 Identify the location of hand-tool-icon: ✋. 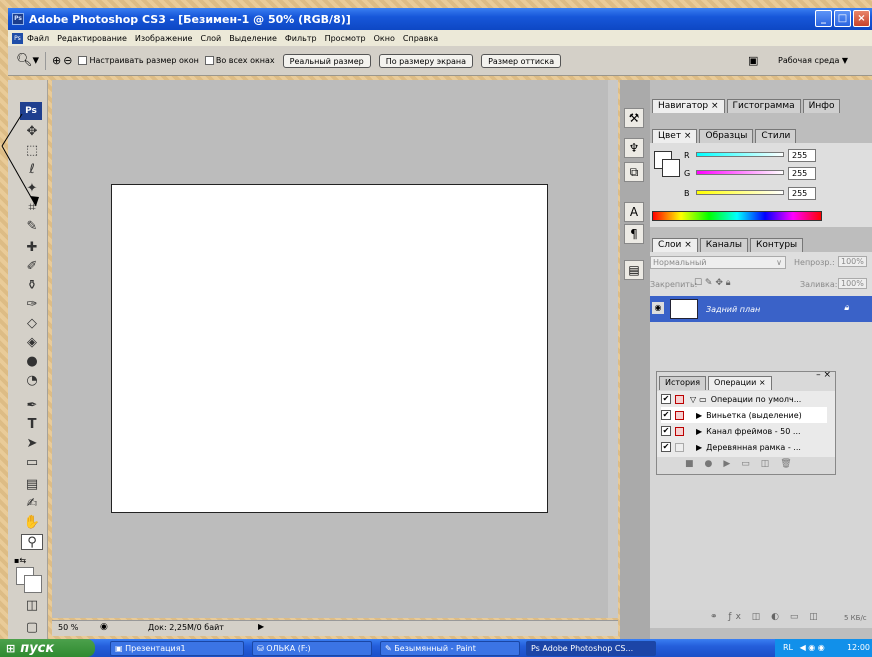
(32, 523).